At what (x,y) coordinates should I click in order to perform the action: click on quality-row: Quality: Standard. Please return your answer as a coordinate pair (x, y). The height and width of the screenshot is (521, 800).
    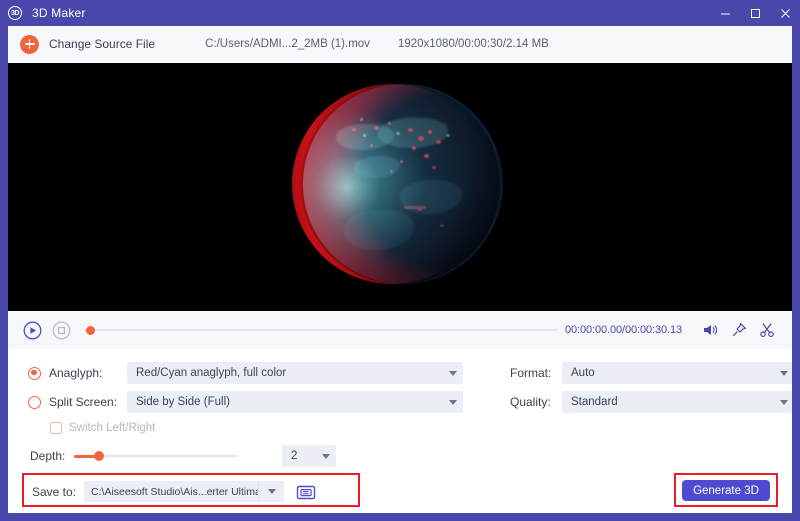
    Looking at the image, I should click on (642, 402).